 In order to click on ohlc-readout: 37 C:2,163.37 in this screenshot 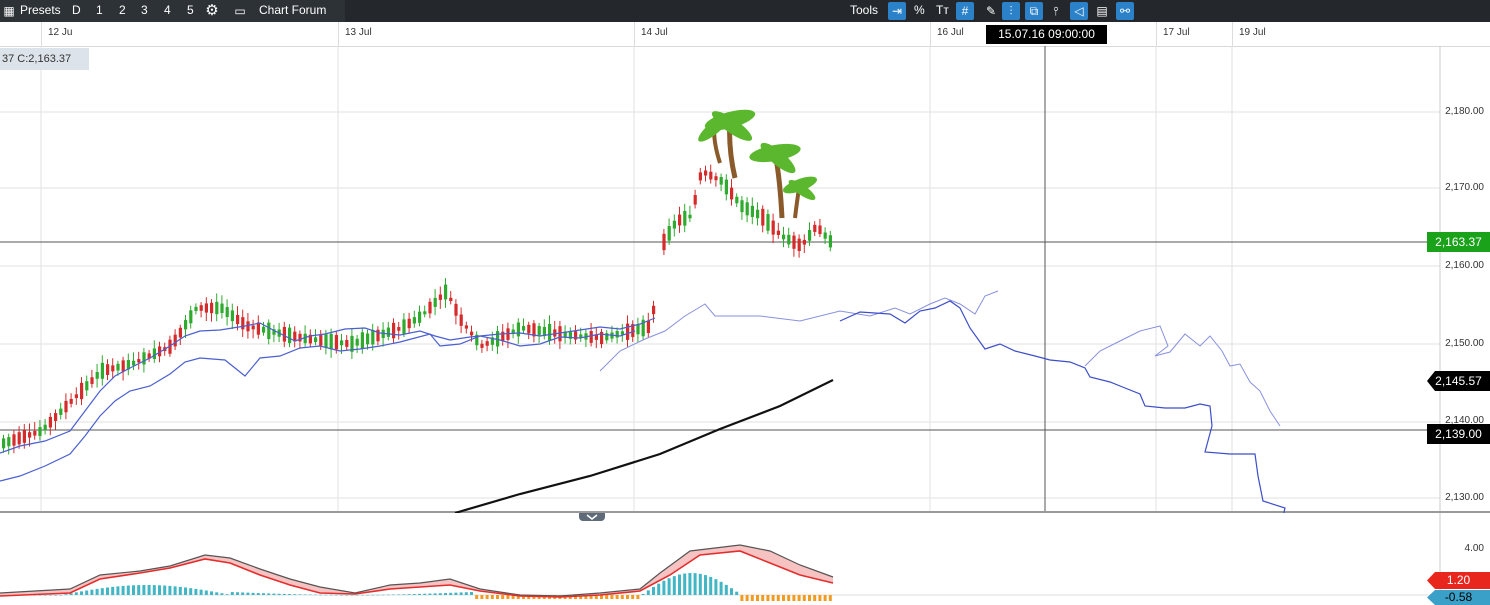, I will do `click(44, 59)`.